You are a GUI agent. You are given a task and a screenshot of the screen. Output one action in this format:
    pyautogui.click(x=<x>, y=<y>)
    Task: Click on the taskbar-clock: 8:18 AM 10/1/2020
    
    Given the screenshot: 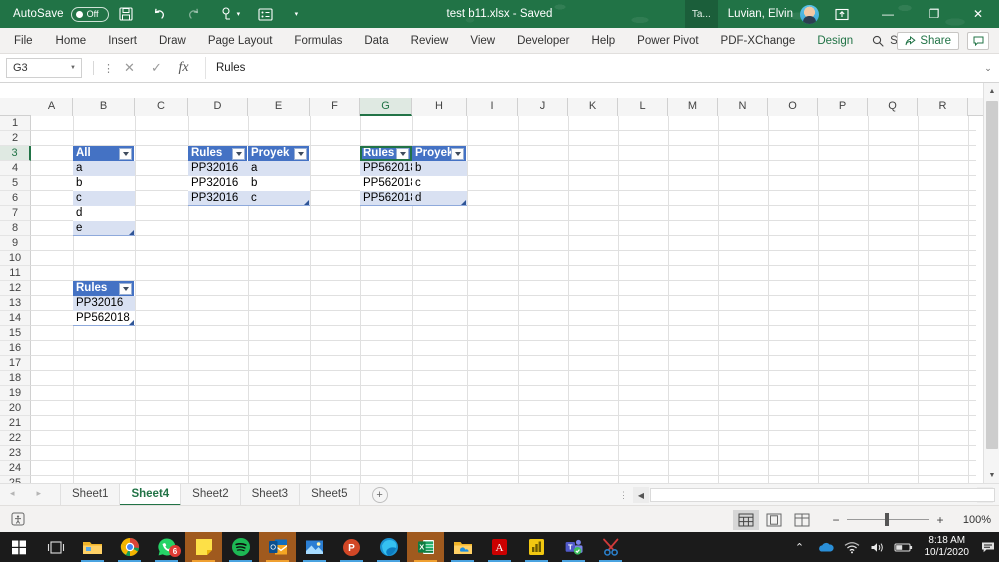 What is the action you would take?
    pyautogui.click(x=947, y=547)
    